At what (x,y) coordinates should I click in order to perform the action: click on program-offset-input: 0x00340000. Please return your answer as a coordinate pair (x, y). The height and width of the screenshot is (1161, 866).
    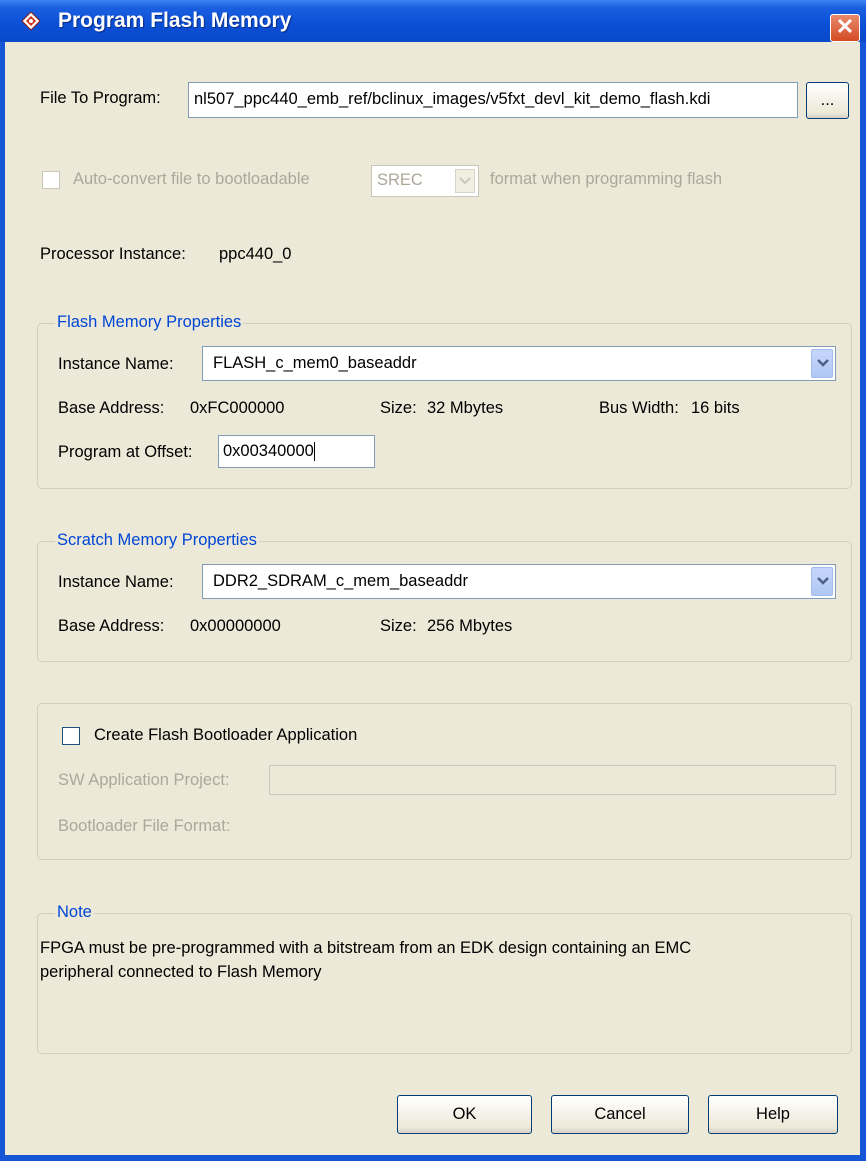
    Looking at the image, I should click on (296, 451).